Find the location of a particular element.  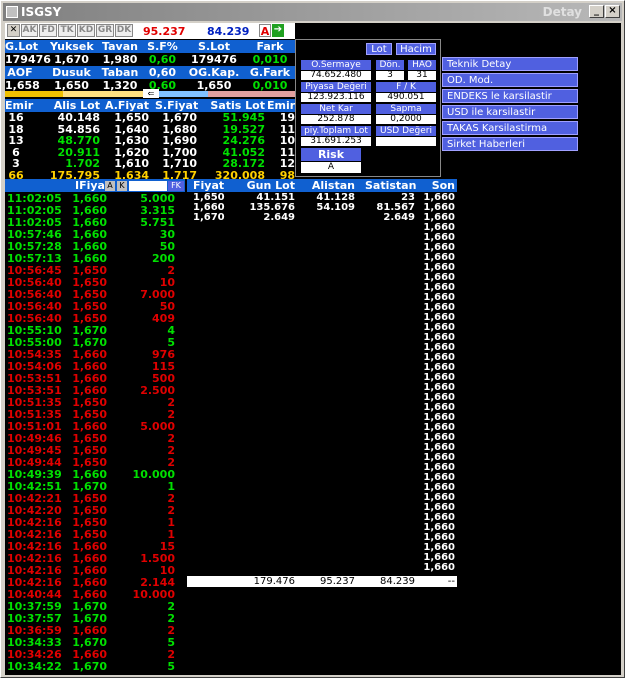

fk-button: FK is located at coordinates (176, 186).